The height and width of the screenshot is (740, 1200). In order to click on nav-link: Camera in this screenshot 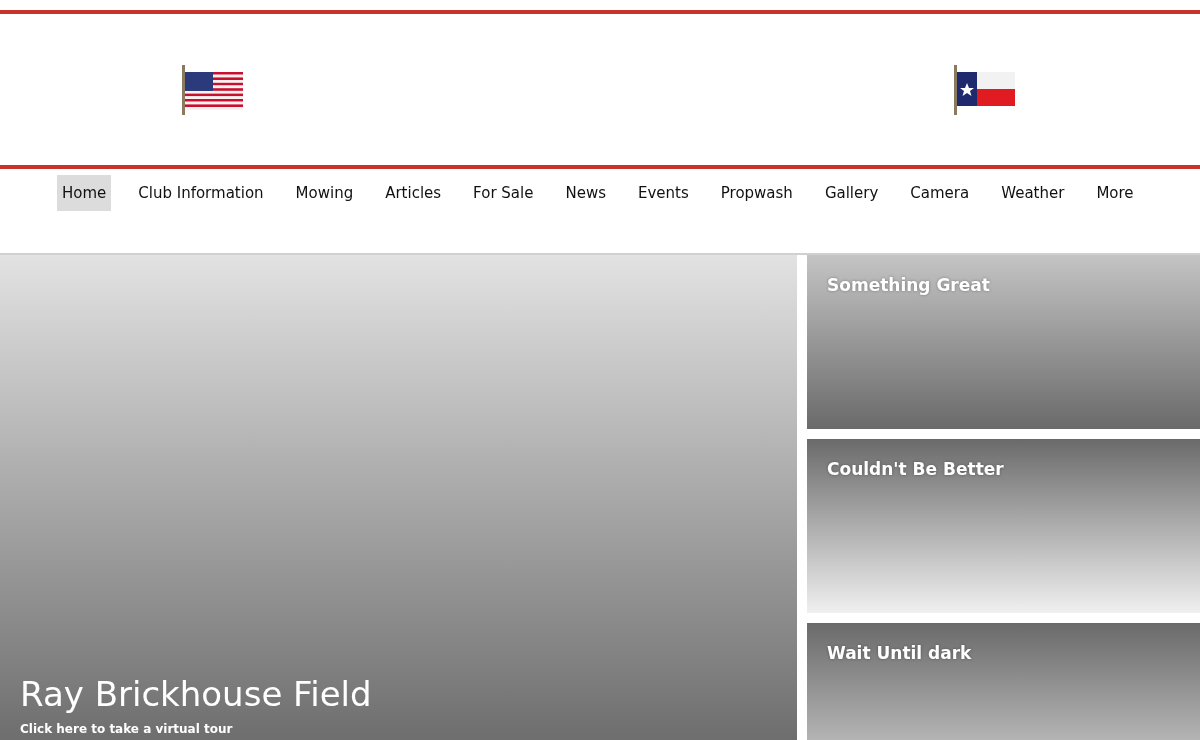, I will do `click(940, 193)`.